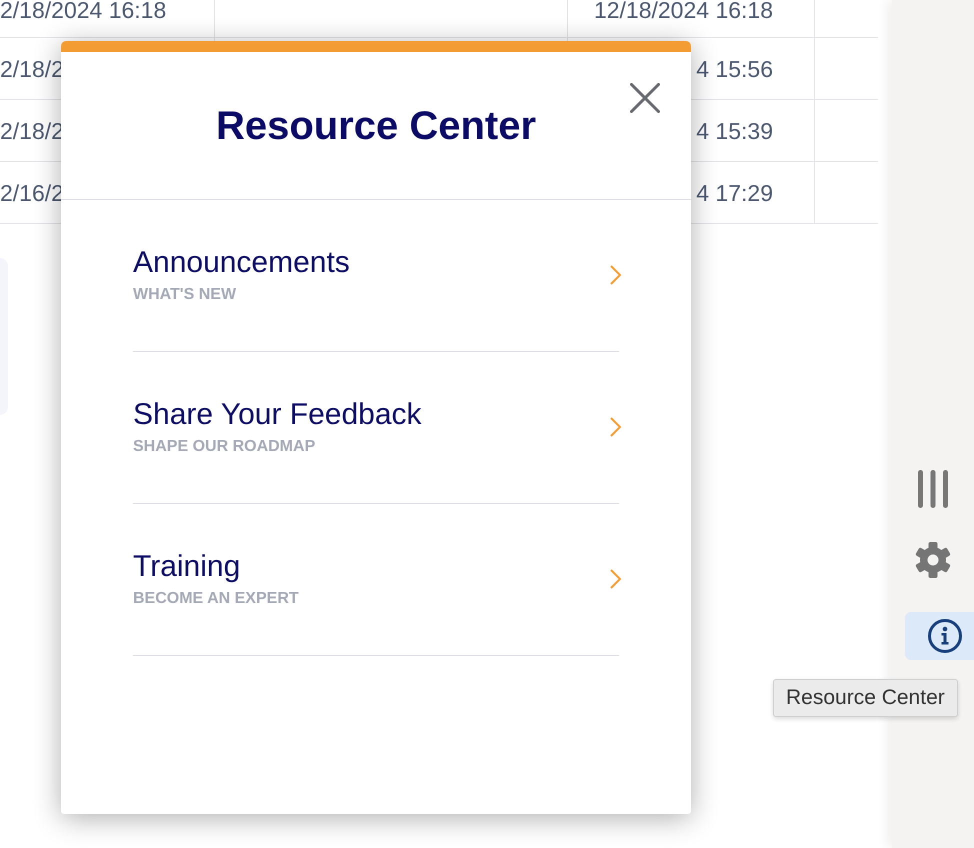 This screenshot has width=974, height=848. Describe the element at coordinates (734, 130) in the screenshot. I see `timestamp: 4 15:39` at that location.